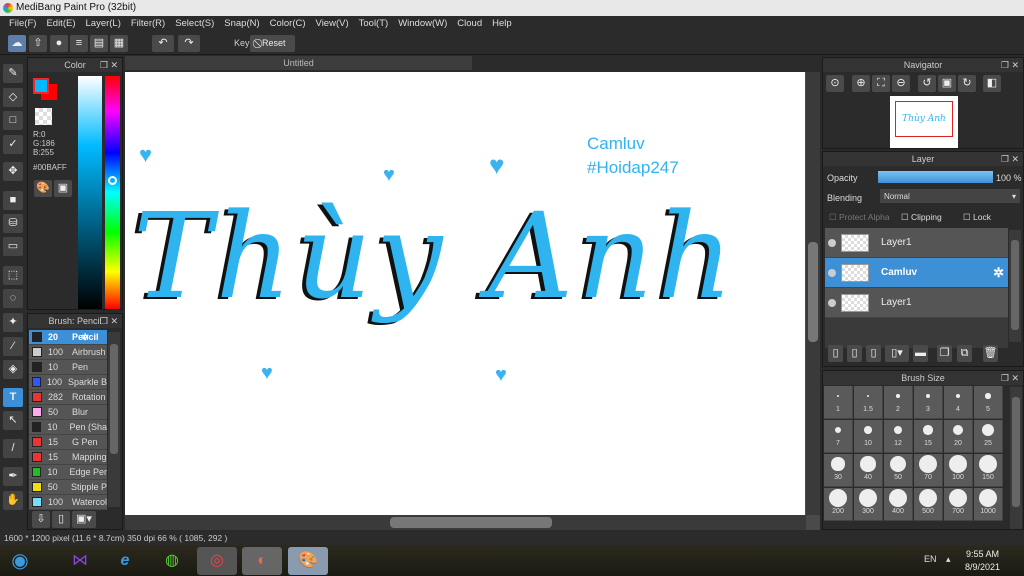 The height and width of the screenshot is (576, 1024). I want to click on trash-icon: 🗑, so click(990, 353).